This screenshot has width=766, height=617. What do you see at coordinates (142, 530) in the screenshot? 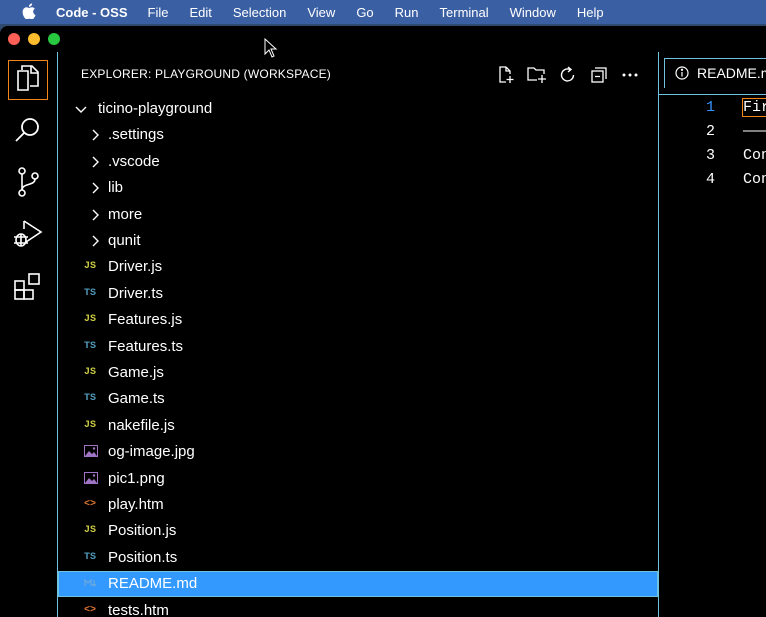
I see `tree-item-label: Position.js` at bounding box center [142, 530].